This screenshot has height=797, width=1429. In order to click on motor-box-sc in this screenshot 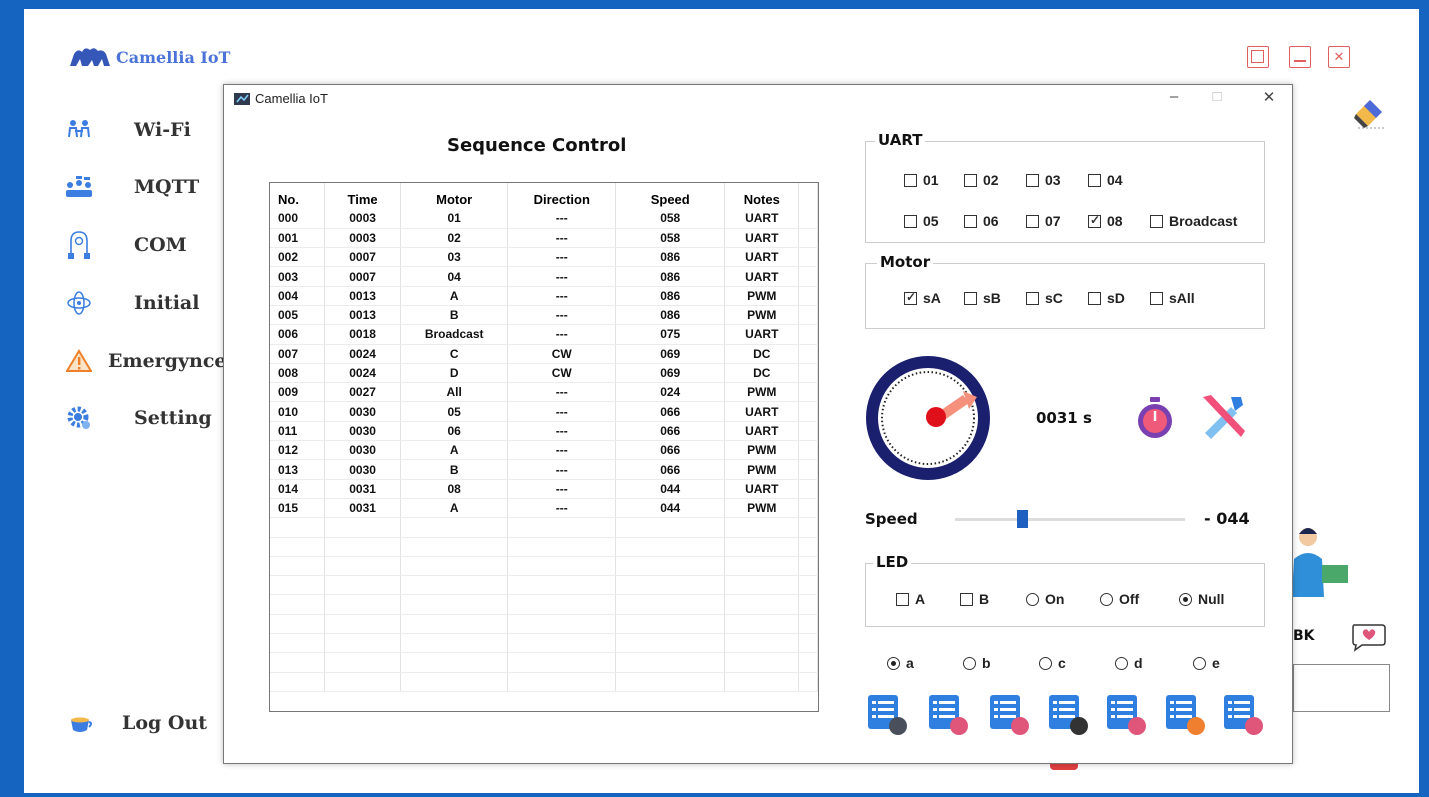, I will do `click(1032, 298)`.